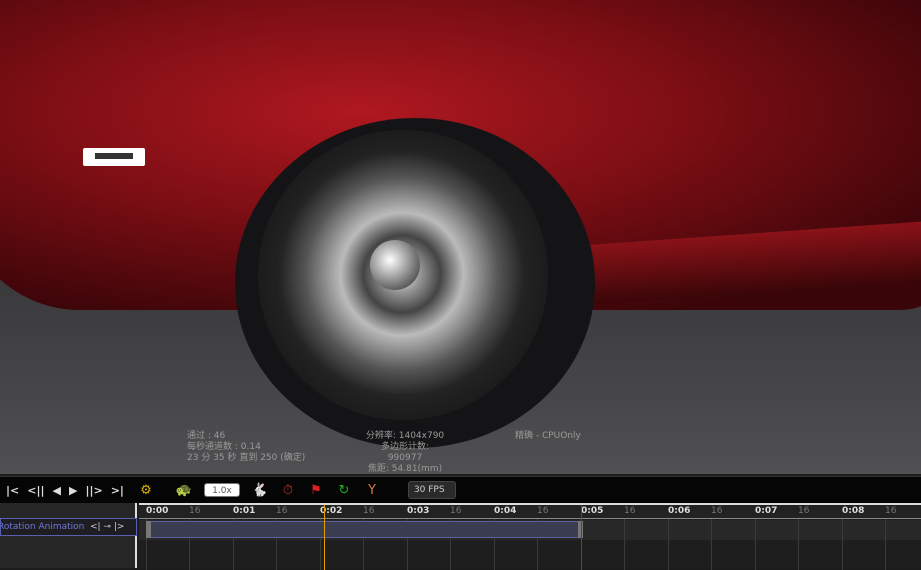 This screenshot has height=570, width=921. I want to click on animation-clip, so click(363, 529).